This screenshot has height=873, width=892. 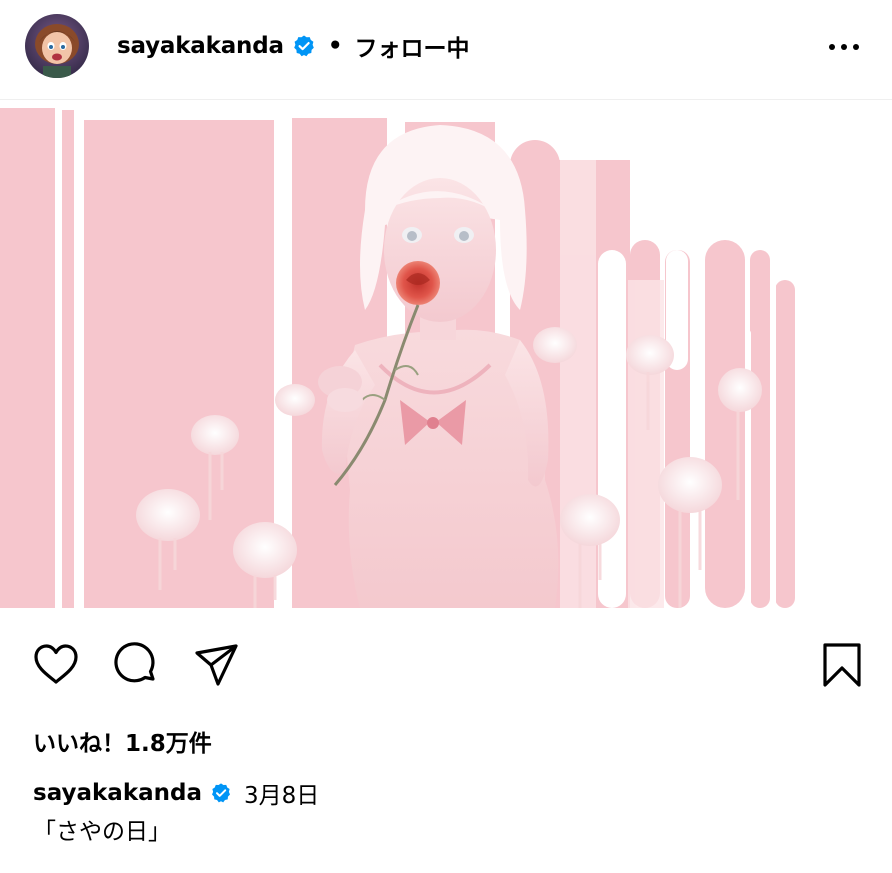 I want to click on share-icon, so click(x=216, y=665).